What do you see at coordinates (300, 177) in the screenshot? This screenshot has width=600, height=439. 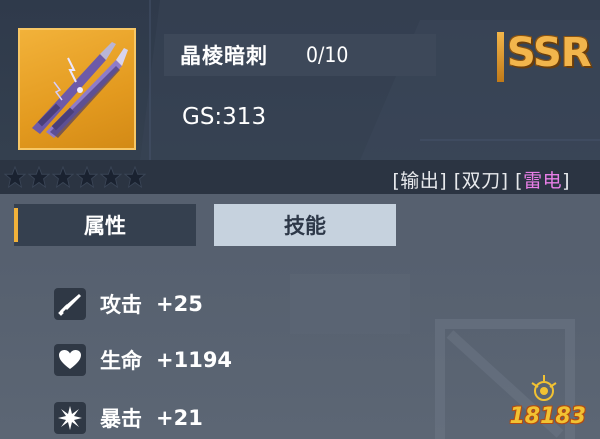 I see `star-tag-row: [输出] [双刀] [雷电]` at bounding box center [300, 177].